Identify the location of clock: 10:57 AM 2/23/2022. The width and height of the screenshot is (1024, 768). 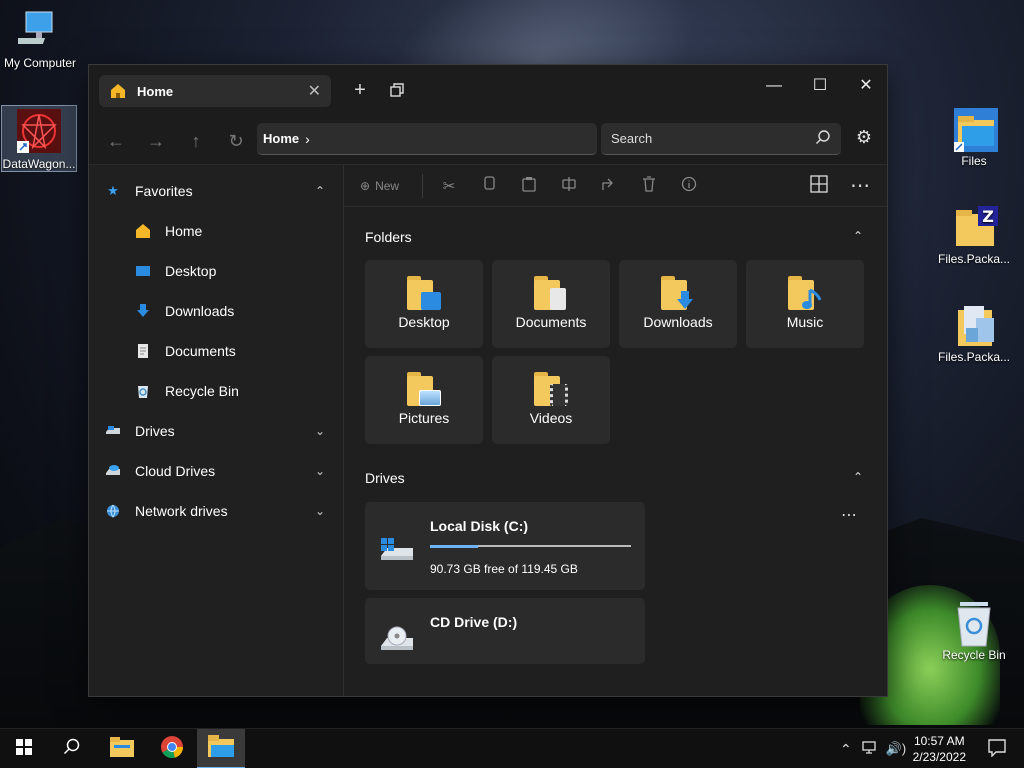
(939, 749).